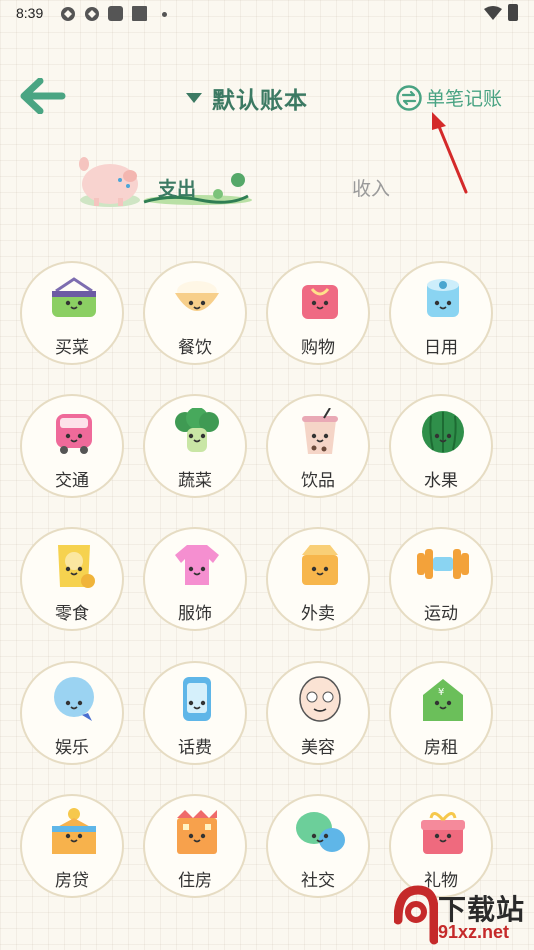  I want to click on category-label: 住房, so click(195, 881).